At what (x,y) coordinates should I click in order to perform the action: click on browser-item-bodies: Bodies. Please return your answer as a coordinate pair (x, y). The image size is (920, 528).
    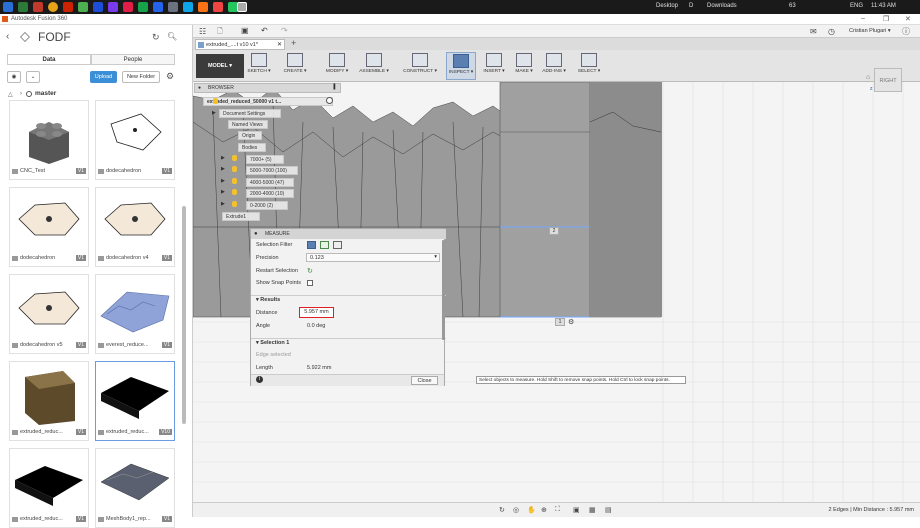
    Looking at the image, I should click on (252, 147).